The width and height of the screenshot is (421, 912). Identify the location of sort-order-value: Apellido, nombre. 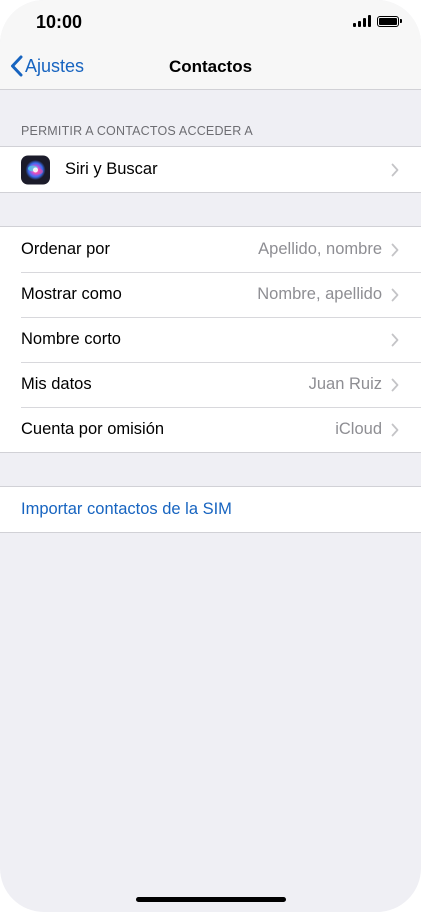
(320, 249).